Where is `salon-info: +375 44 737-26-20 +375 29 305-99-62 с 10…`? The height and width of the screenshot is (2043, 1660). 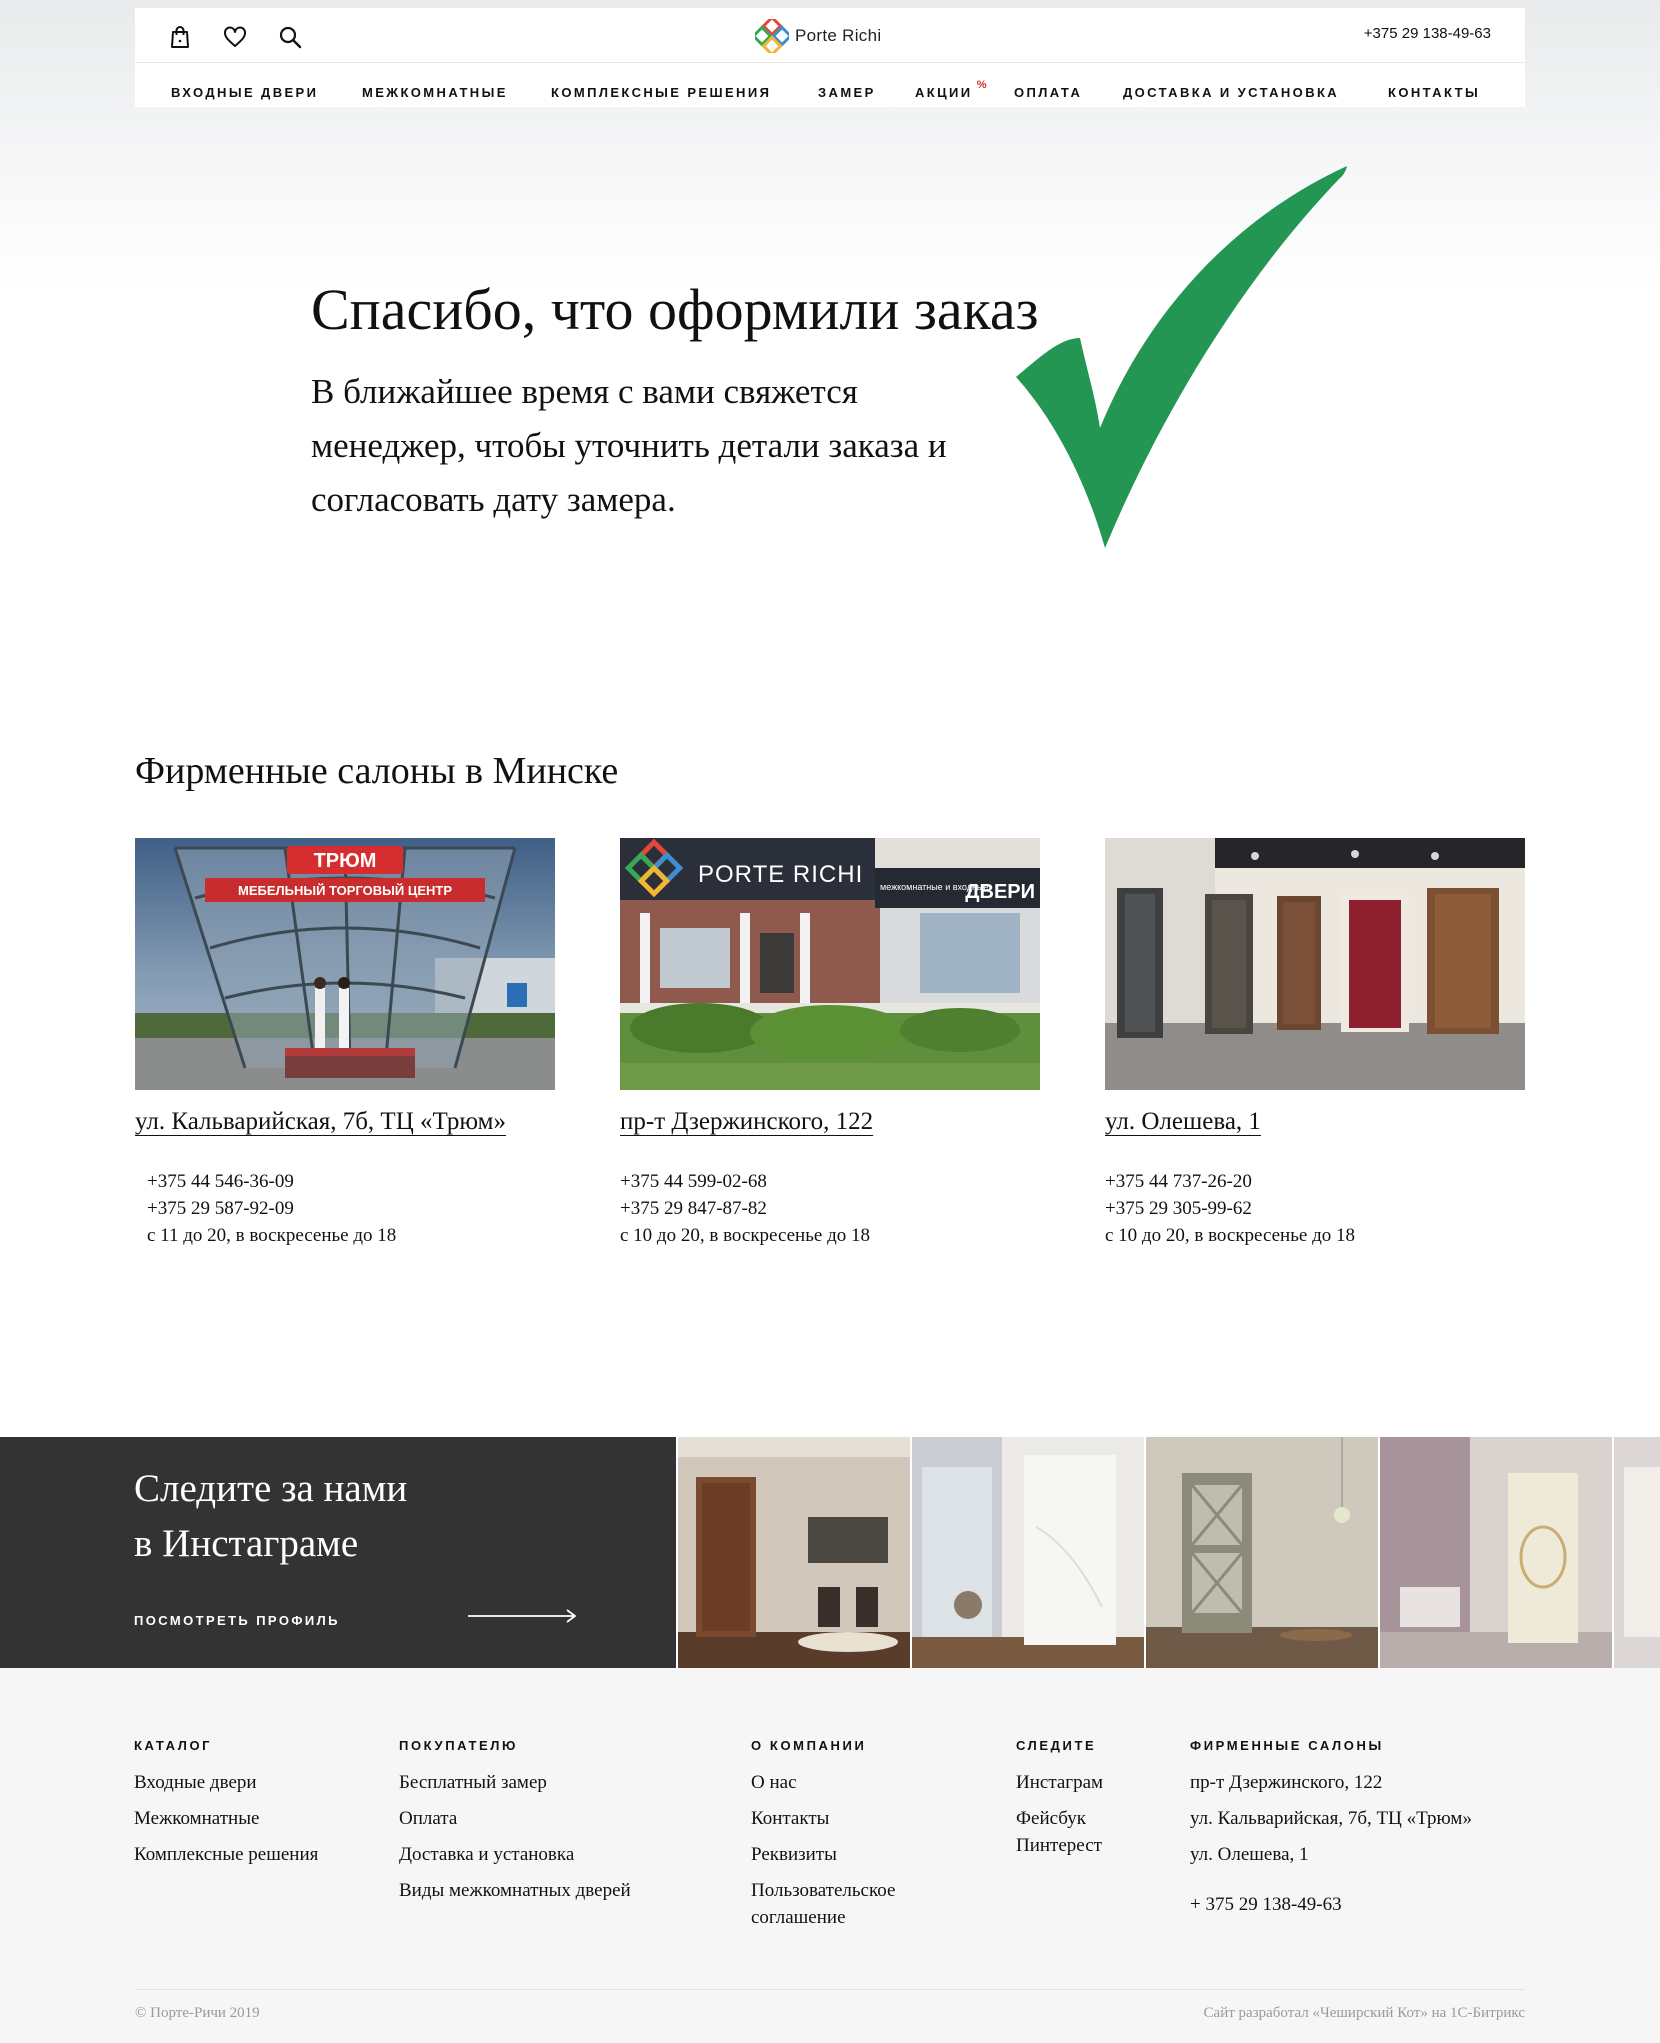 salon-info: +375 44 737-26-20 +375 29 305-99-62 с 10… is located at coordinates (1230, 1208).